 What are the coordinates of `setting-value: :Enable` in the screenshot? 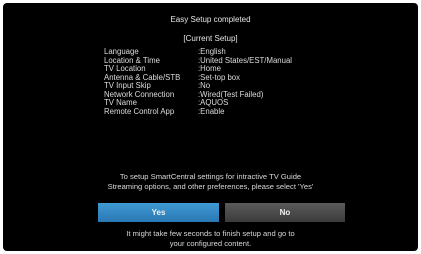 It's located at (211, 111).